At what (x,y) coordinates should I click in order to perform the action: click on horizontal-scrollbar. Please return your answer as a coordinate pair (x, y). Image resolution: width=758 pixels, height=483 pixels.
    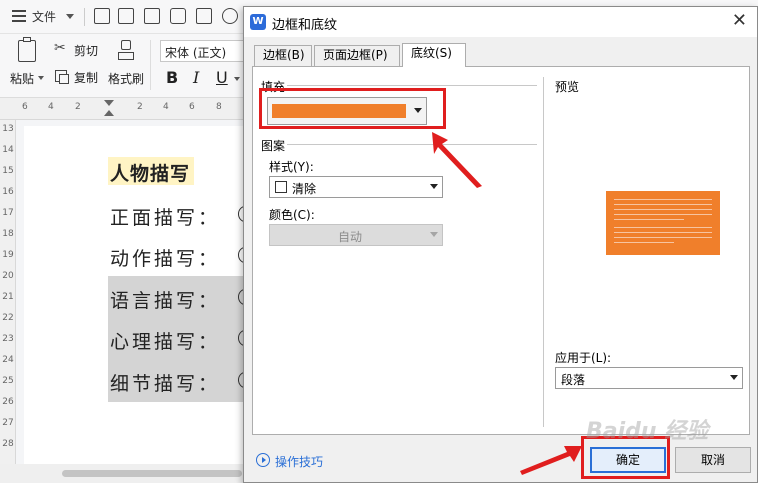
    Looking at the image, I should click on (121, 473).